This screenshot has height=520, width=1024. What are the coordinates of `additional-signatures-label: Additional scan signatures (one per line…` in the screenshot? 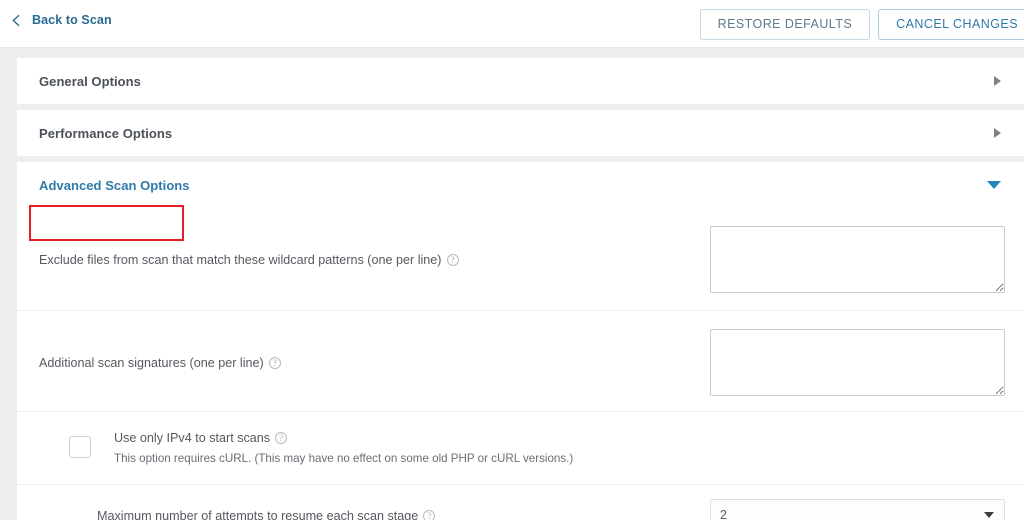 It's located at (160, 363).